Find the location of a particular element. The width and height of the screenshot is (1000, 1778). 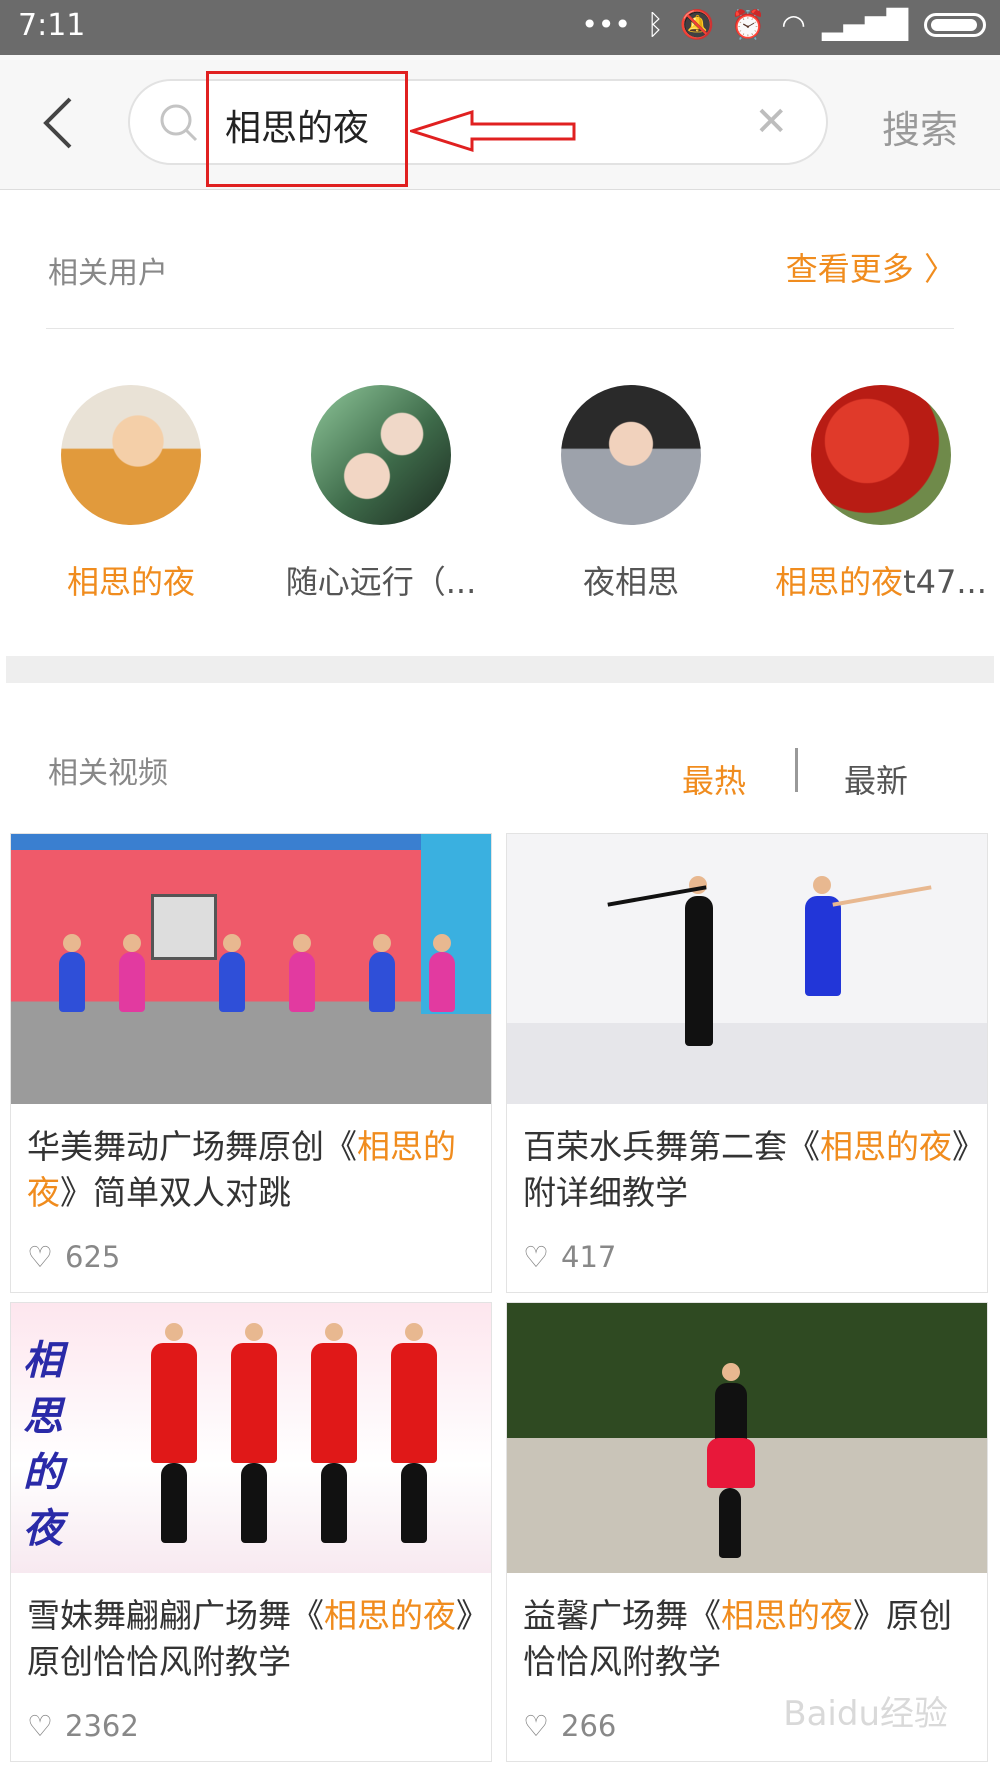

signal-icon: ▂▄▆█ is located at coordinates (864, 24).